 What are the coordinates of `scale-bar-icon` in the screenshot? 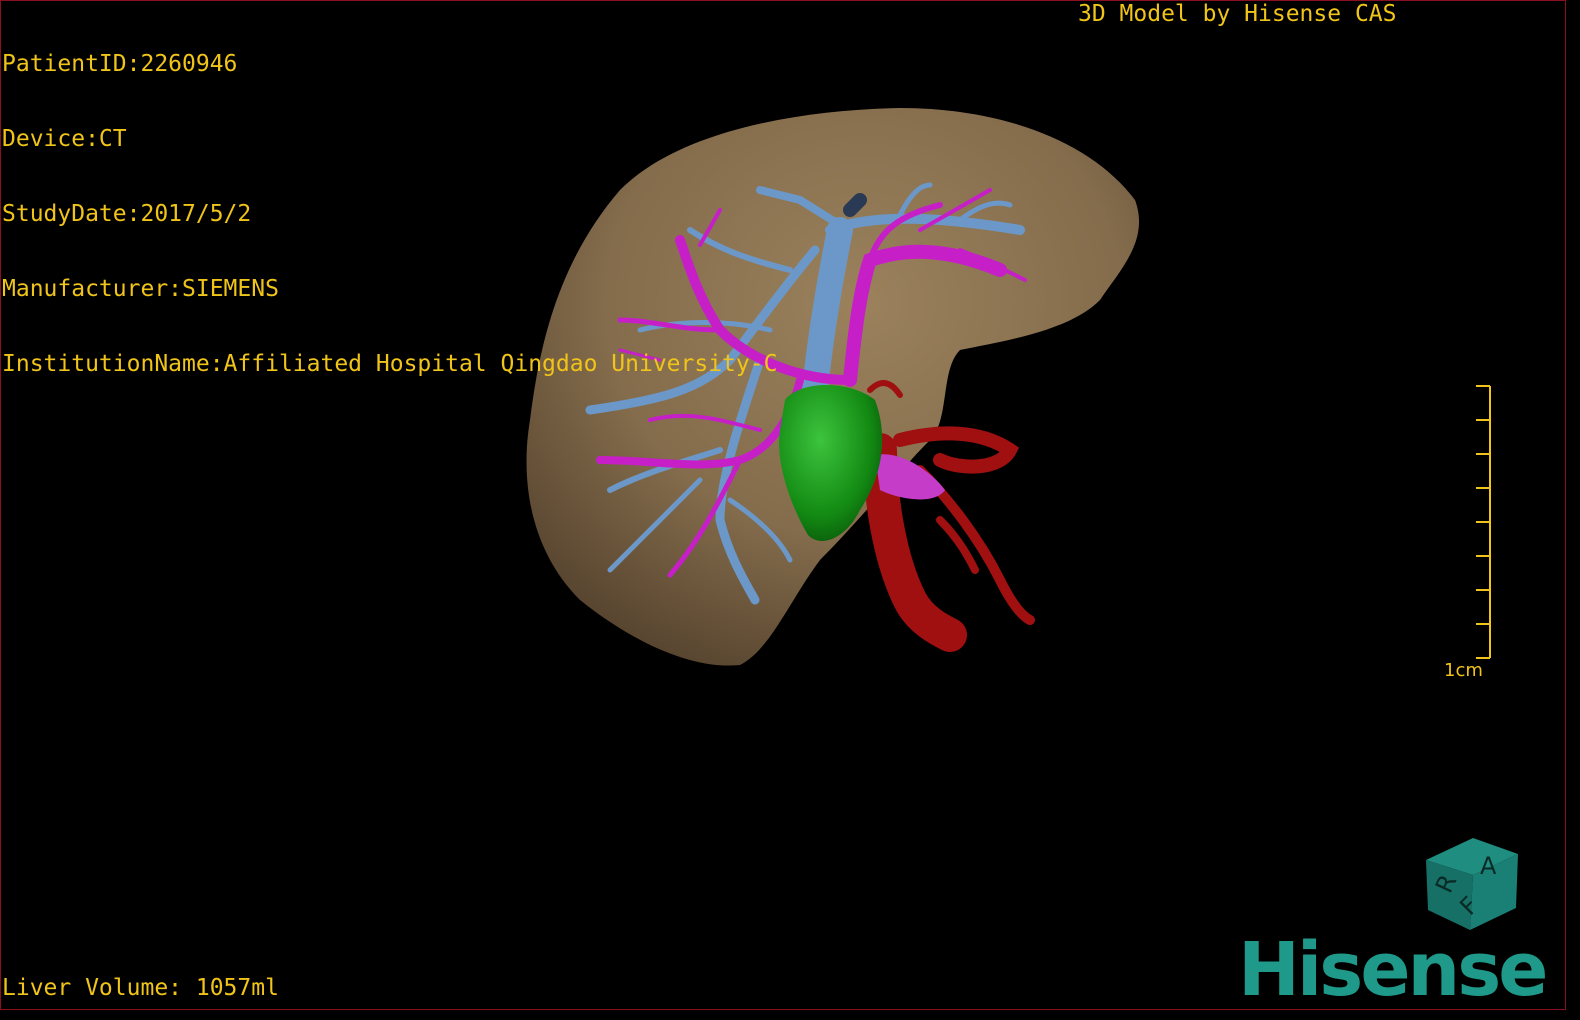 It's located at (1483, 522).